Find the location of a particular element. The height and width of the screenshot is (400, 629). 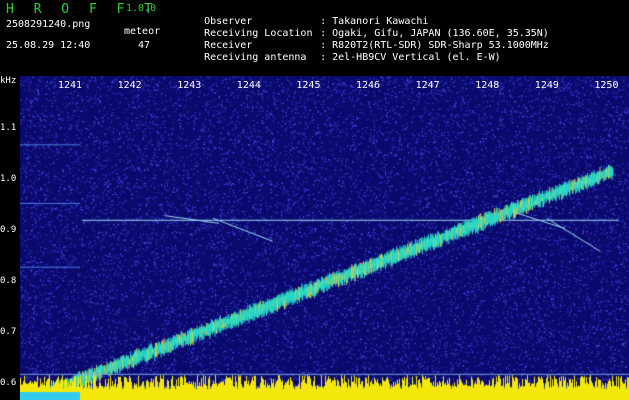

y-tick-label: 0.6 is located at coordinates (8, 383).